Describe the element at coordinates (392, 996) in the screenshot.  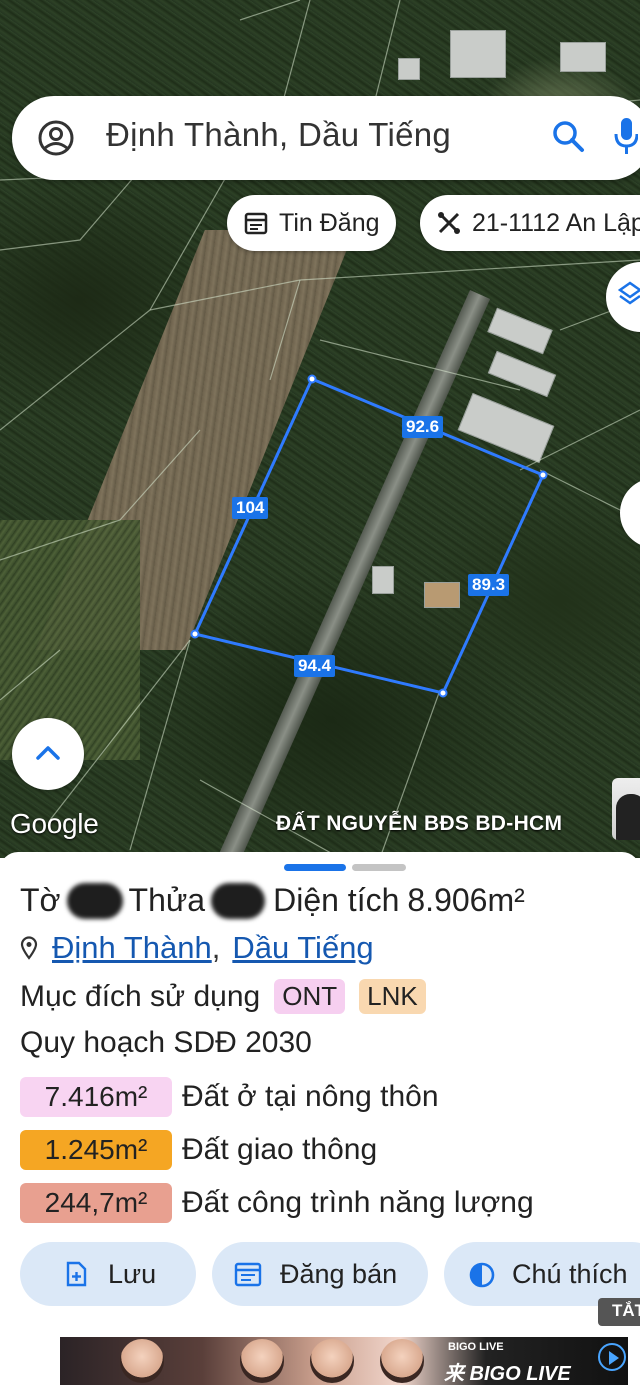
I see `land-use-tag-lnk: LNK` at that location.